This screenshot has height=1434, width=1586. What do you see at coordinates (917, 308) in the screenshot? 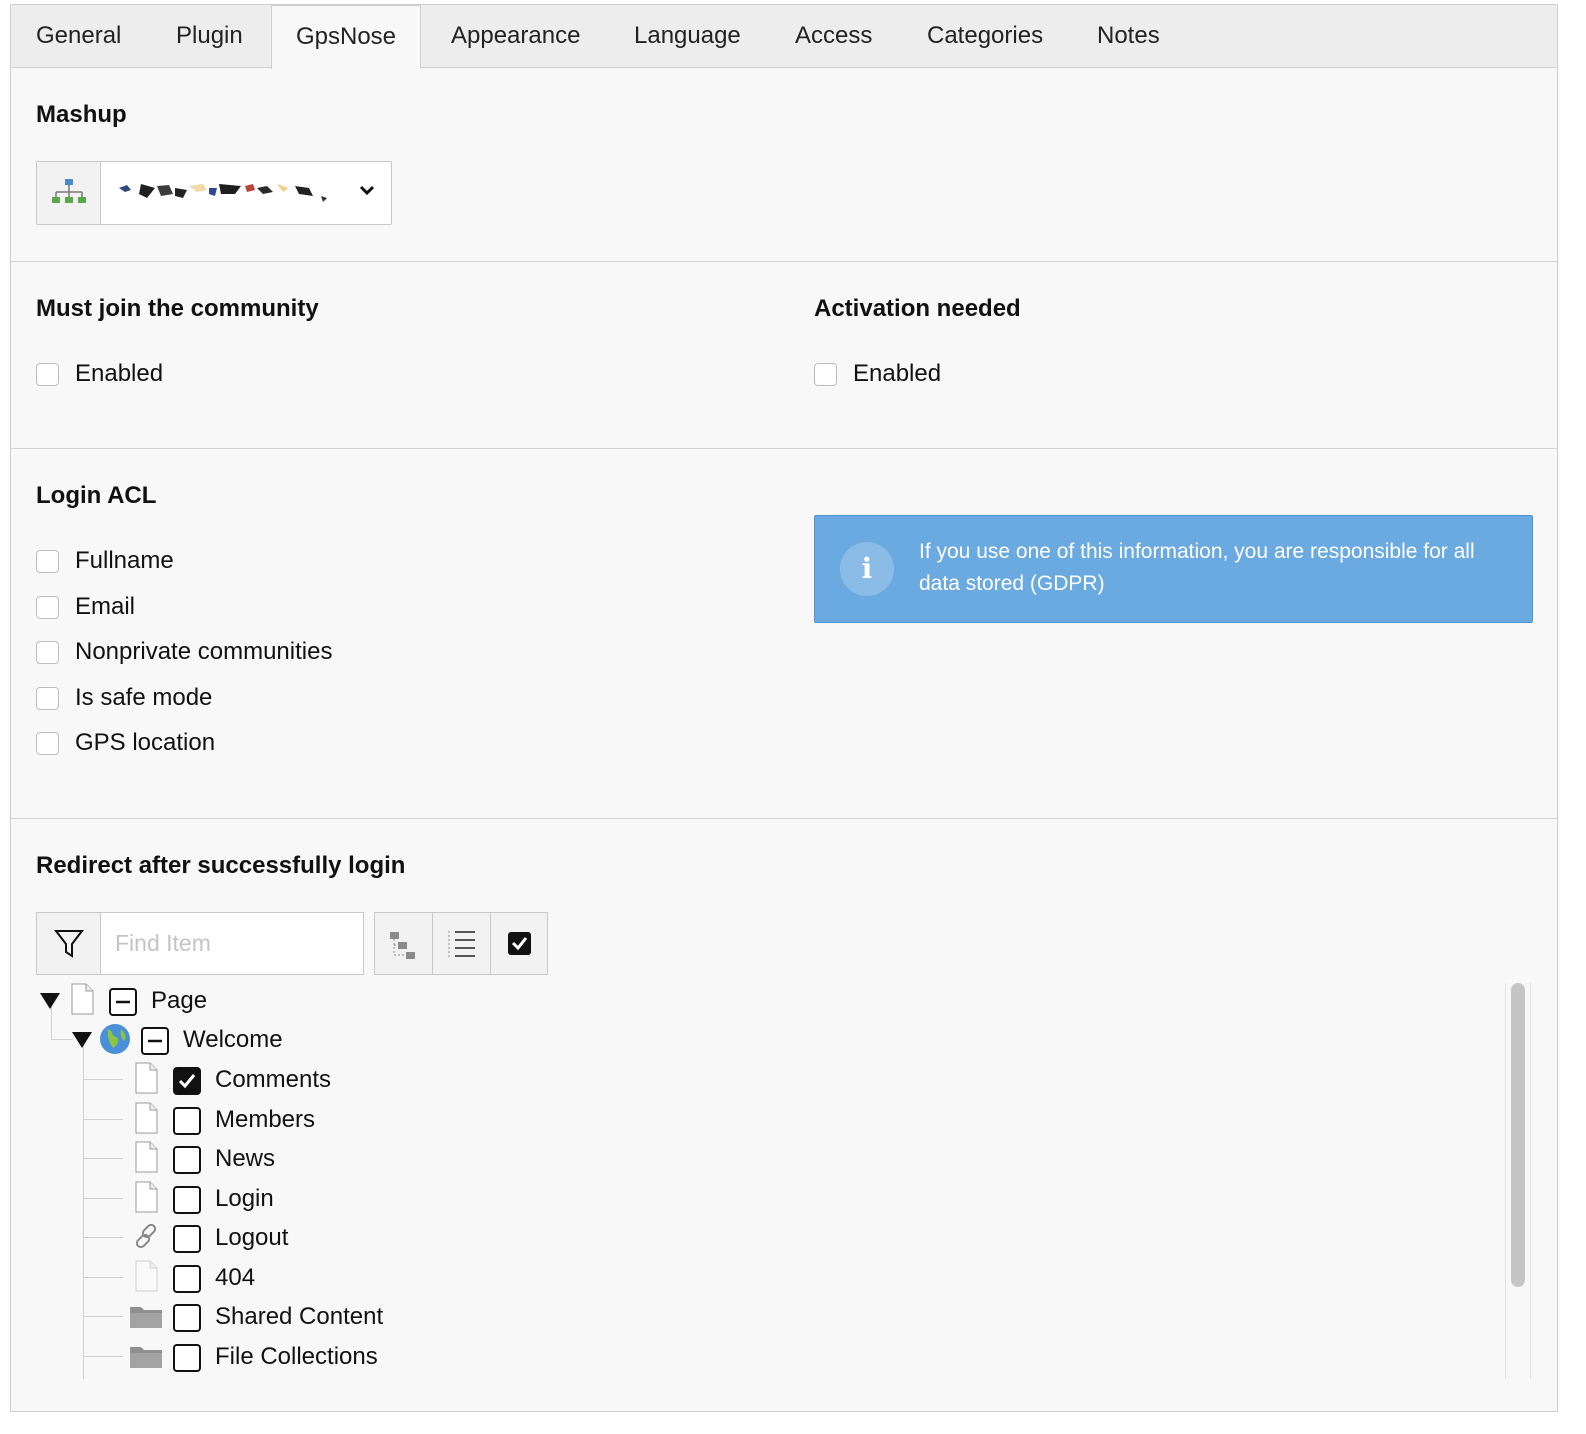
I see `activation-heading: Activation needed` at bounding box center [917, 308].